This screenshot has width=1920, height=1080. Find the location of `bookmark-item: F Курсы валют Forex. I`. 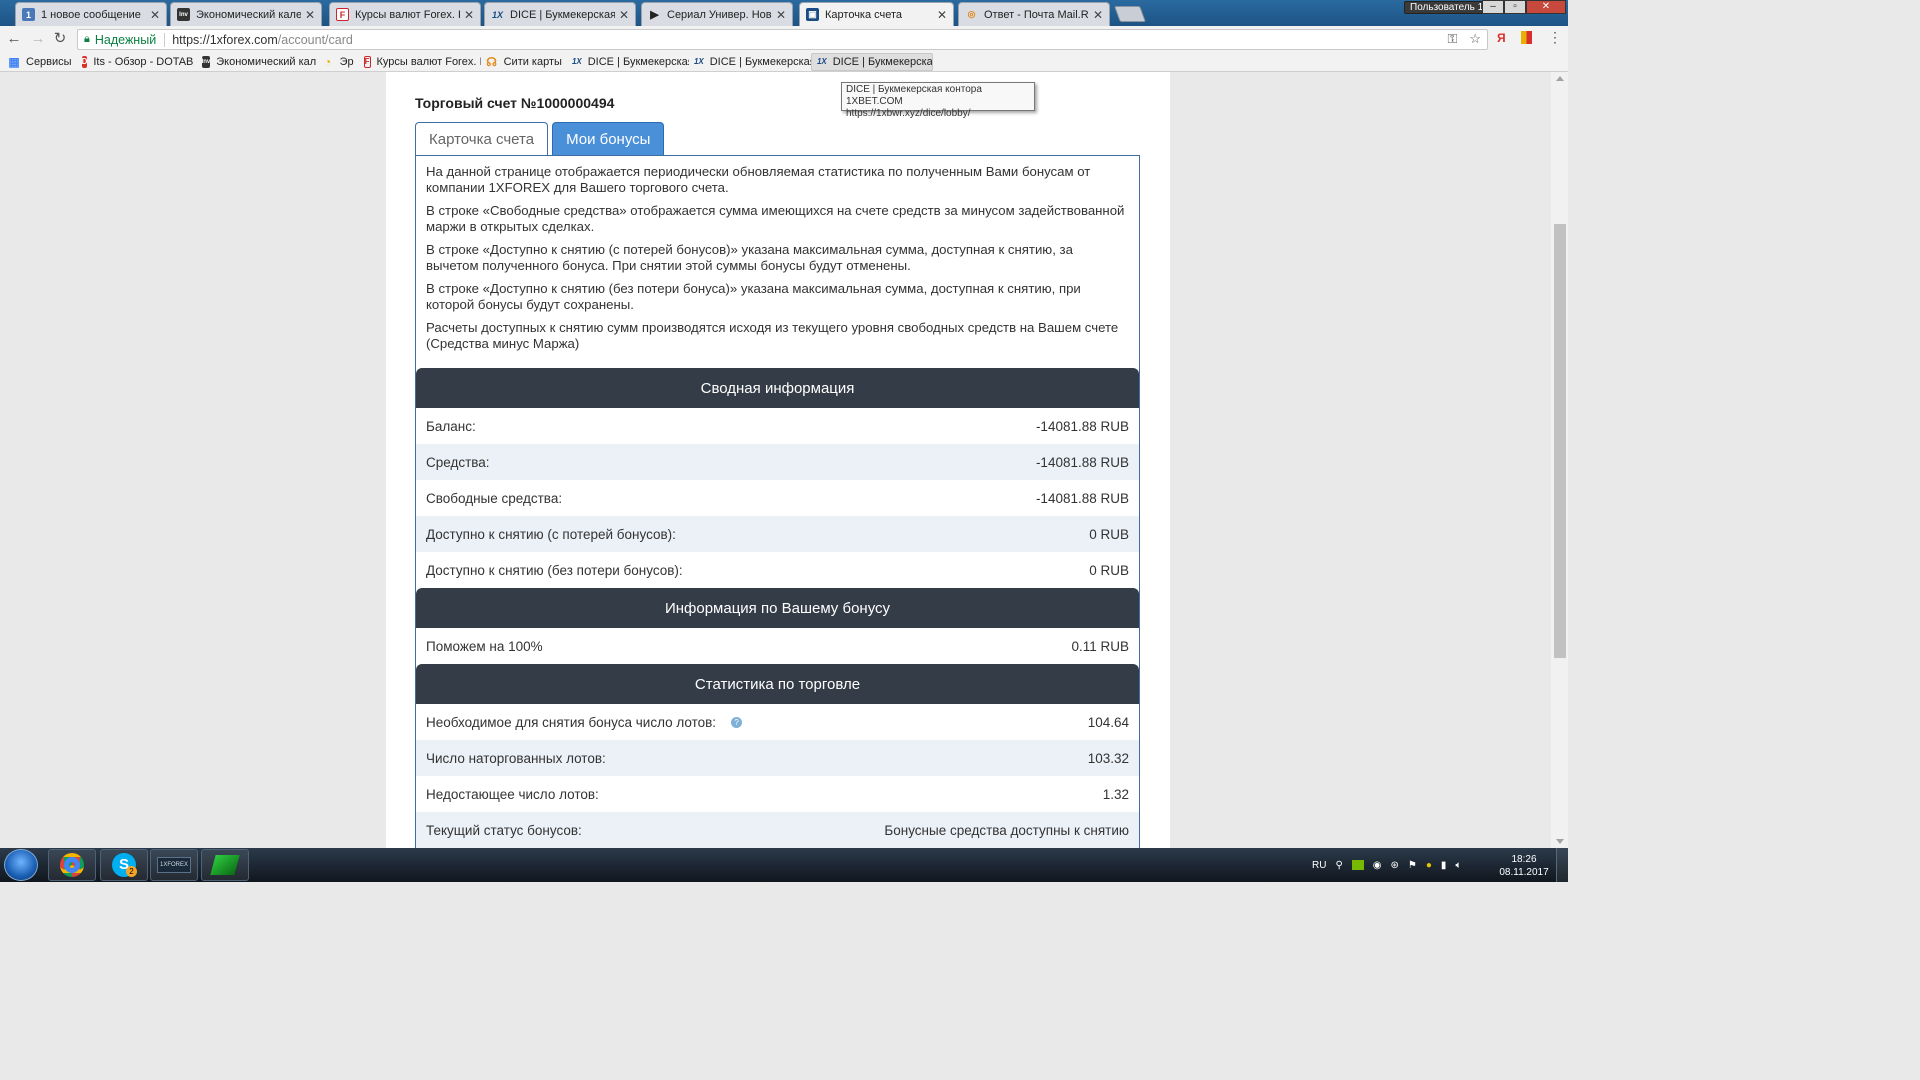

bookmark-item: F Курсы валют Forex. I is located at coordinates (420, 62).